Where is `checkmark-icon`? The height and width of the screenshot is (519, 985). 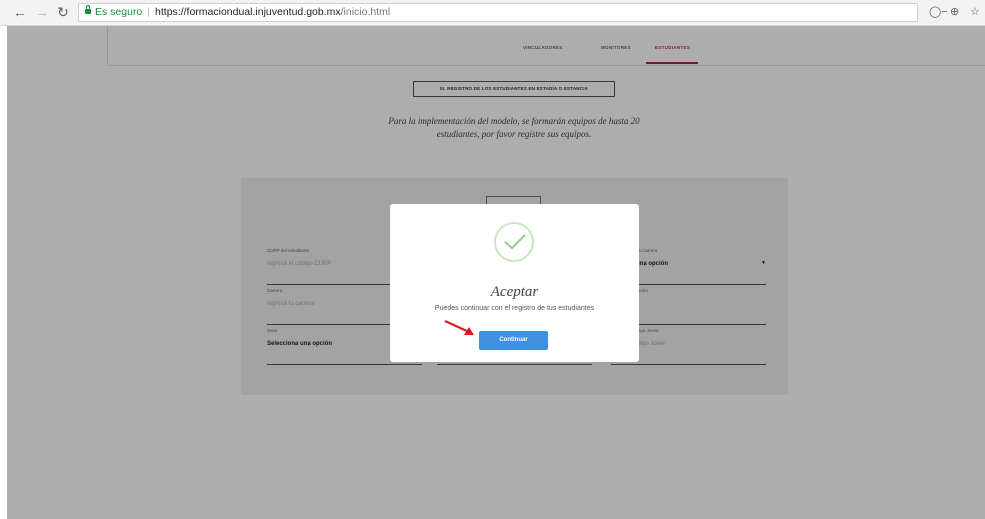
checkmark-icon is located at coordinates (514, 242).